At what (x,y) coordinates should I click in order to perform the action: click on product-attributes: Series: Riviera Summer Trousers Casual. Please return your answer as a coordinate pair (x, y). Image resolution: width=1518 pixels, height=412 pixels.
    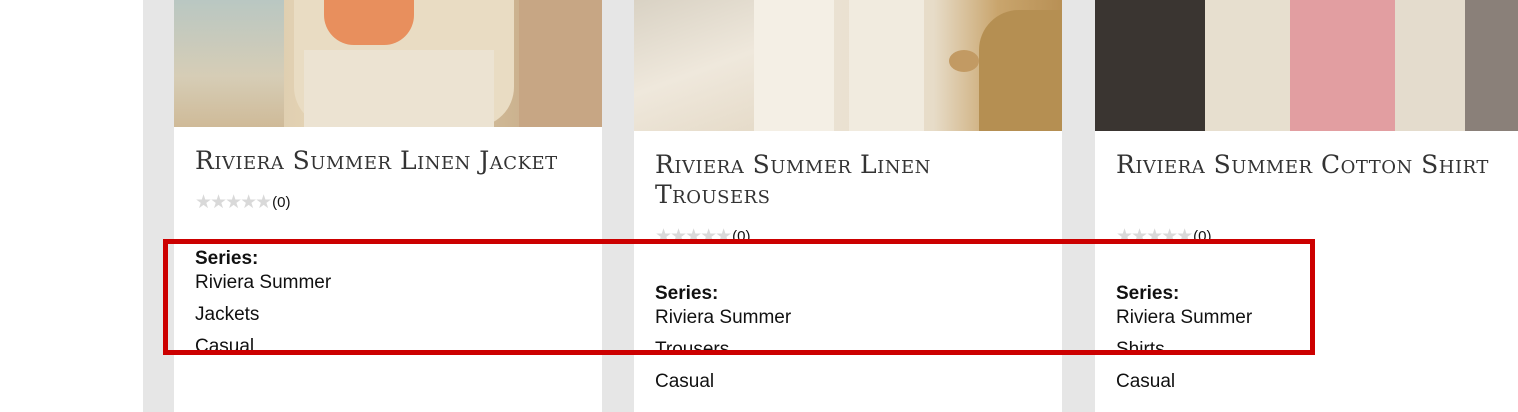
    Looking at the image, I should click on (723, 342).